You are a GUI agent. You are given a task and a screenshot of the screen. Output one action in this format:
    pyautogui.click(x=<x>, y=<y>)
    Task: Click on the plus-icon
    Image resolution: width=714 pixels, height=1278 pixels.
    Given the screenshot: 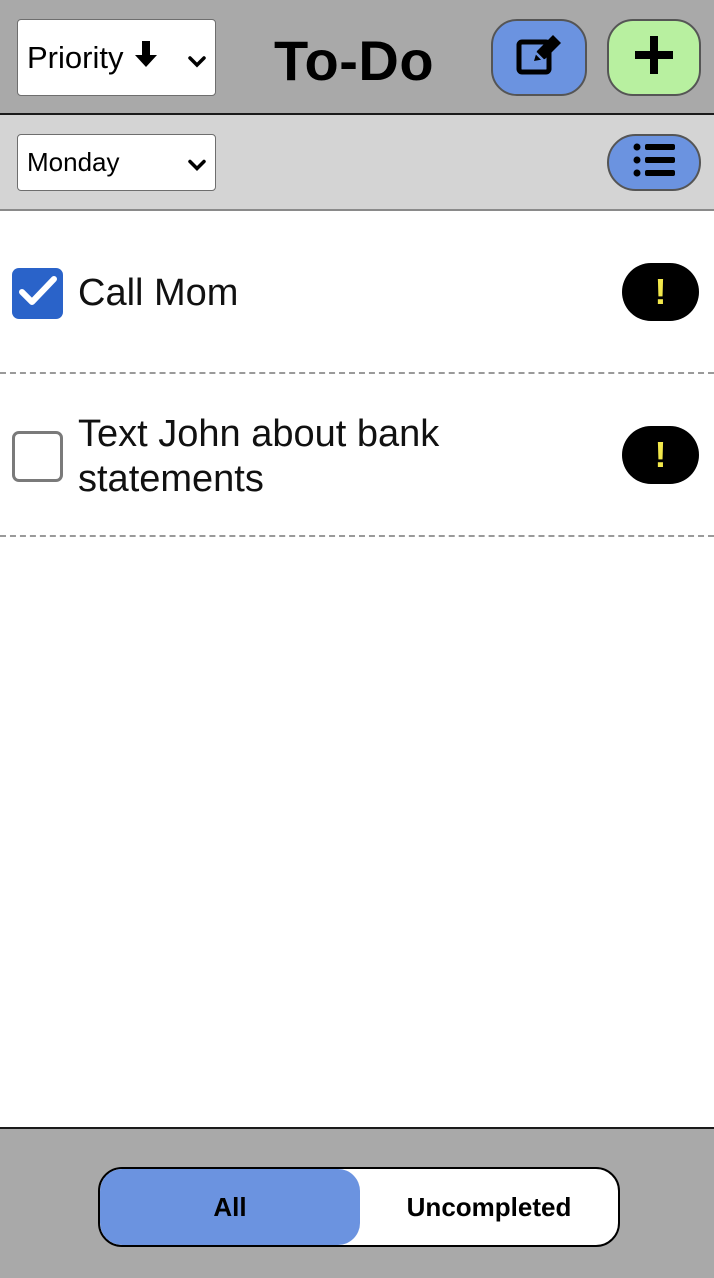 What is the action you would take?
    pyautogui.click(x=654, y=57)
    